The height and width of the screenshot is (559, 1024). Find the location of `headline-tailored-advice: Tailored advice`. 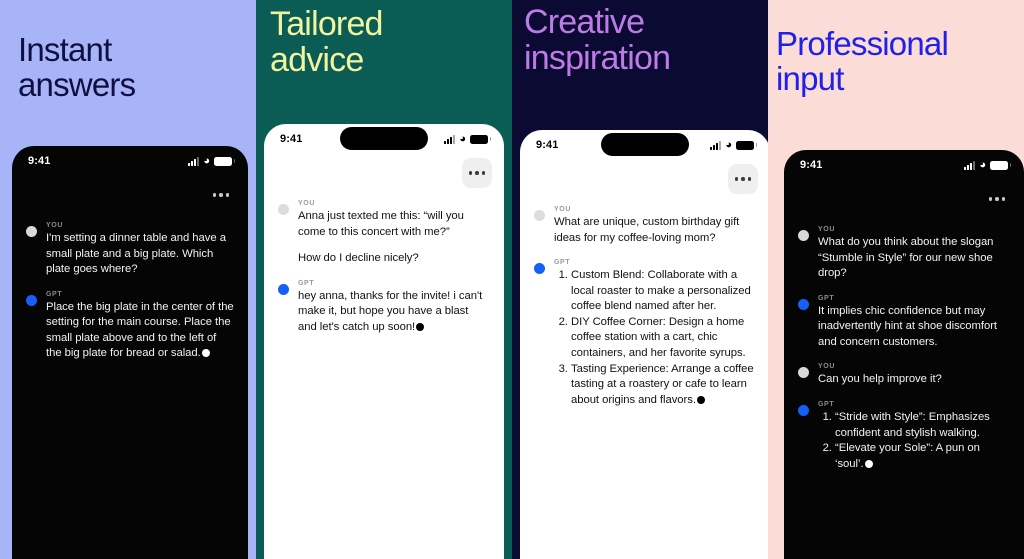

headline-tailored-advice: Tailored advice is located at coordinates (326, 42).